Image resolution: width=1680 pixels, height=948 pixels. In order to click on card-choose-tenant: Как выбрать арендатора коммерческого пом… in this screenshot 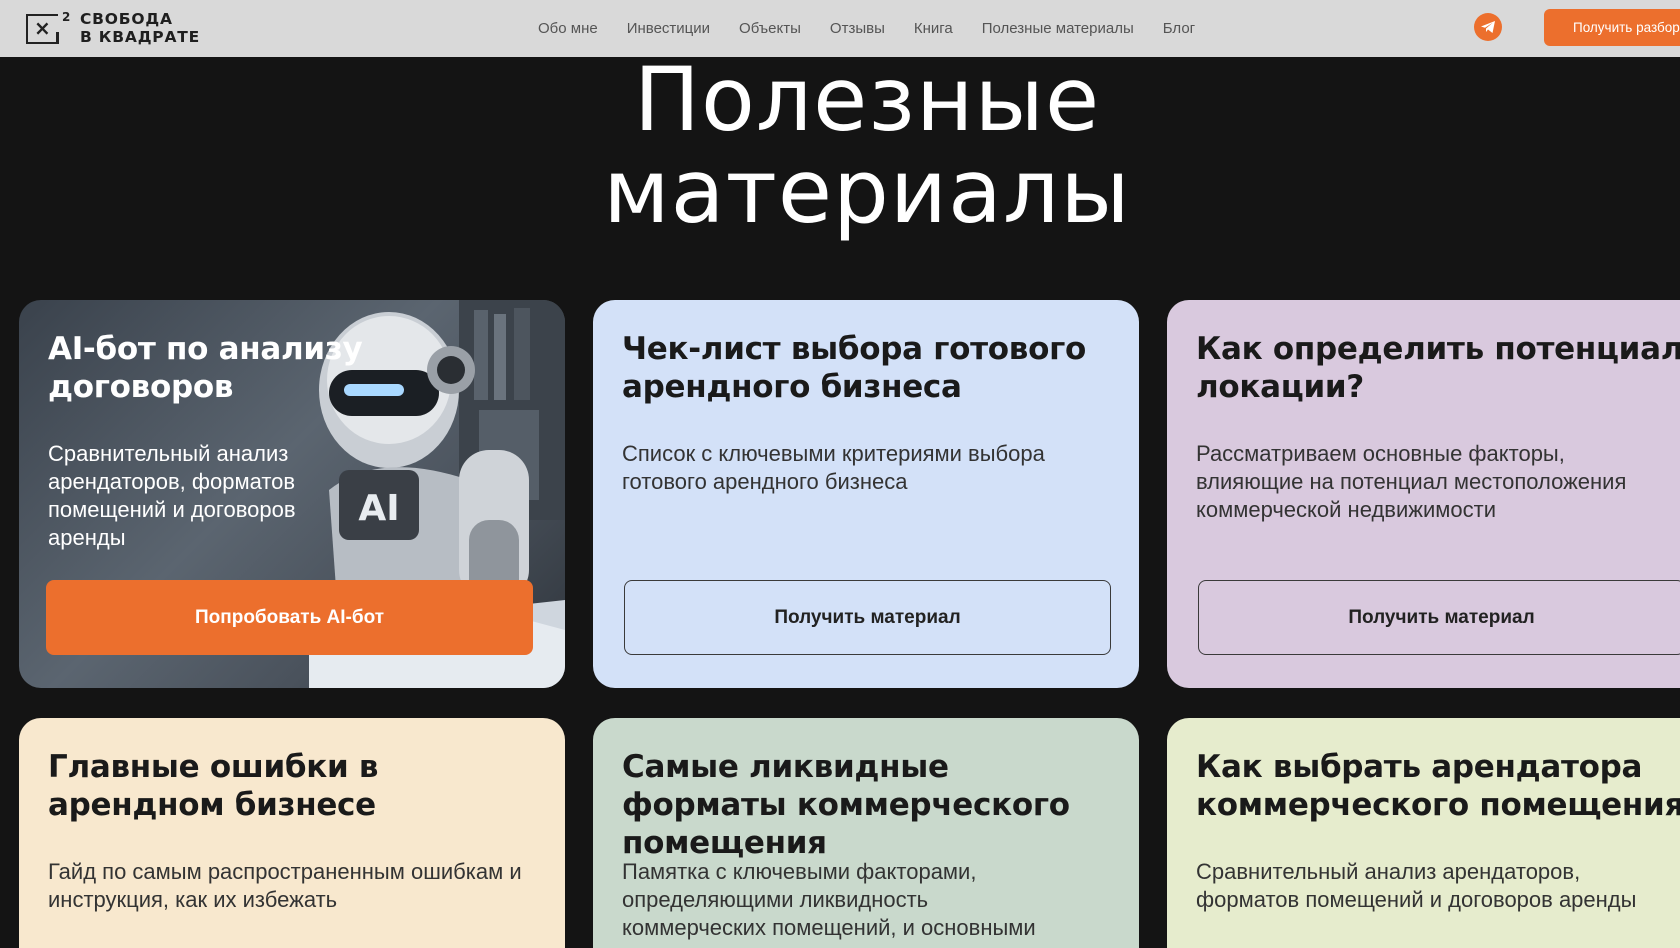, I will do `click(1423, 833)`.